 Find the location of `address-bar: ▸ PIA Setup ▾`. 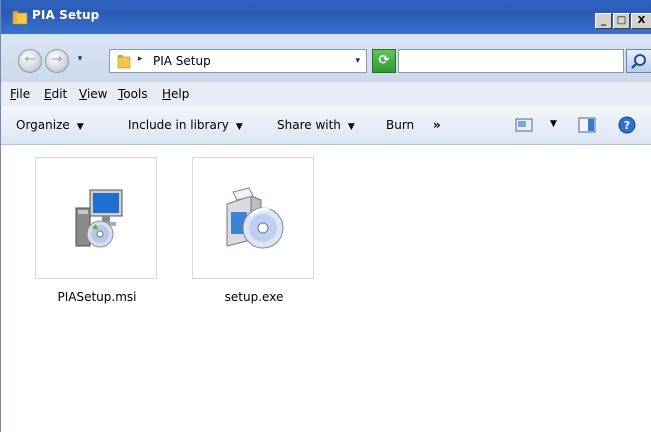

address-bar: ▸ PIA Setup ▾ is located at coordinates (238, 61).